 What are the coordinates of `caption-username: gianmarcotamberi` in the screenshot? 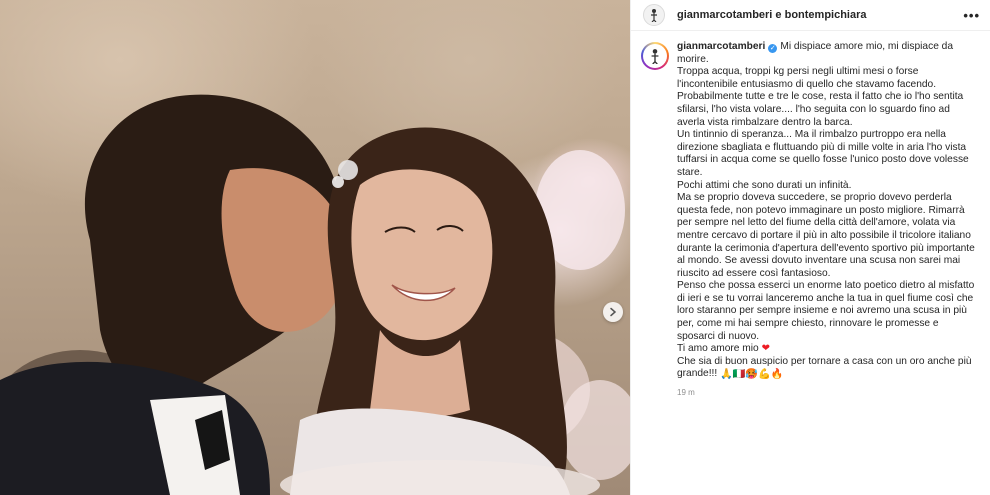 It's located at (721, 46).